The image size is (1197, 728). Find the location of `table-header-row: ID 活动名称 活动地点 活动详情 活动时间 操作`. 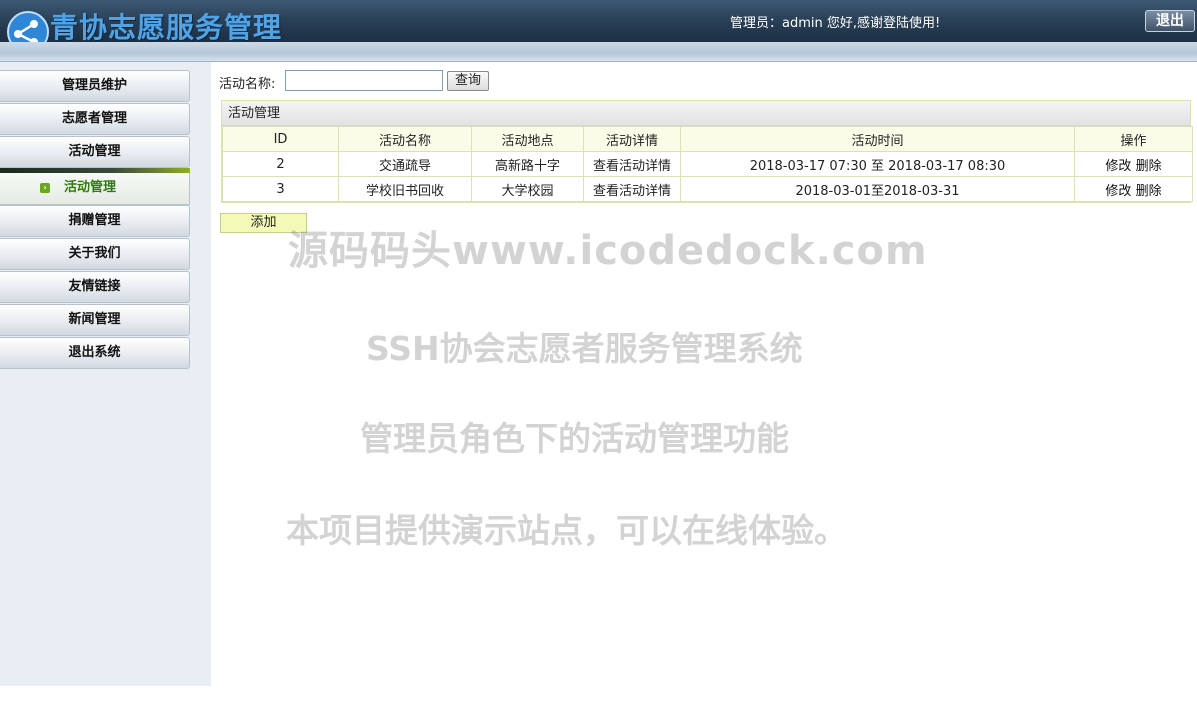

table-header-row: ID 活动名称 活动地点 活动详情 活动时间 操作 is located at coordinates (707, 139).